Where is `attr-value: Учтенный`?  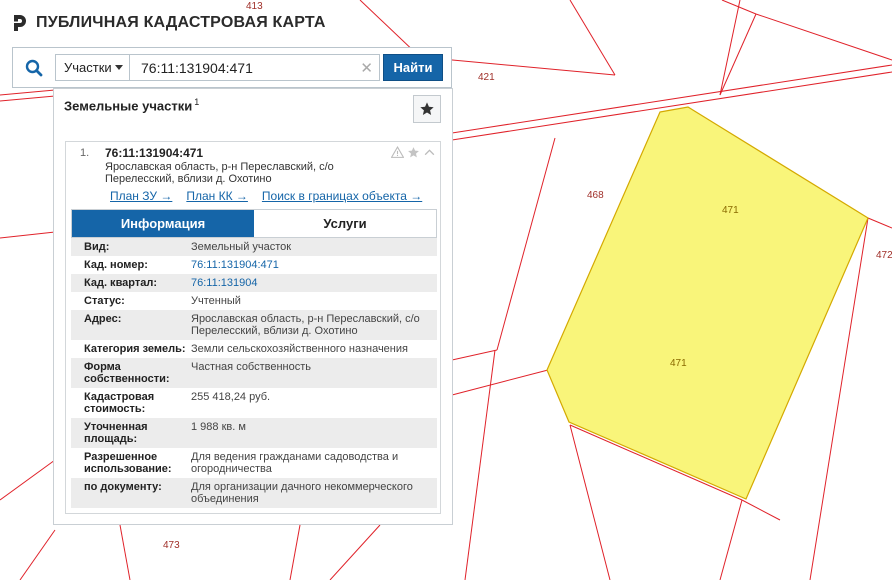
attr-value: Учтенный is located at coordinates (216, 301).